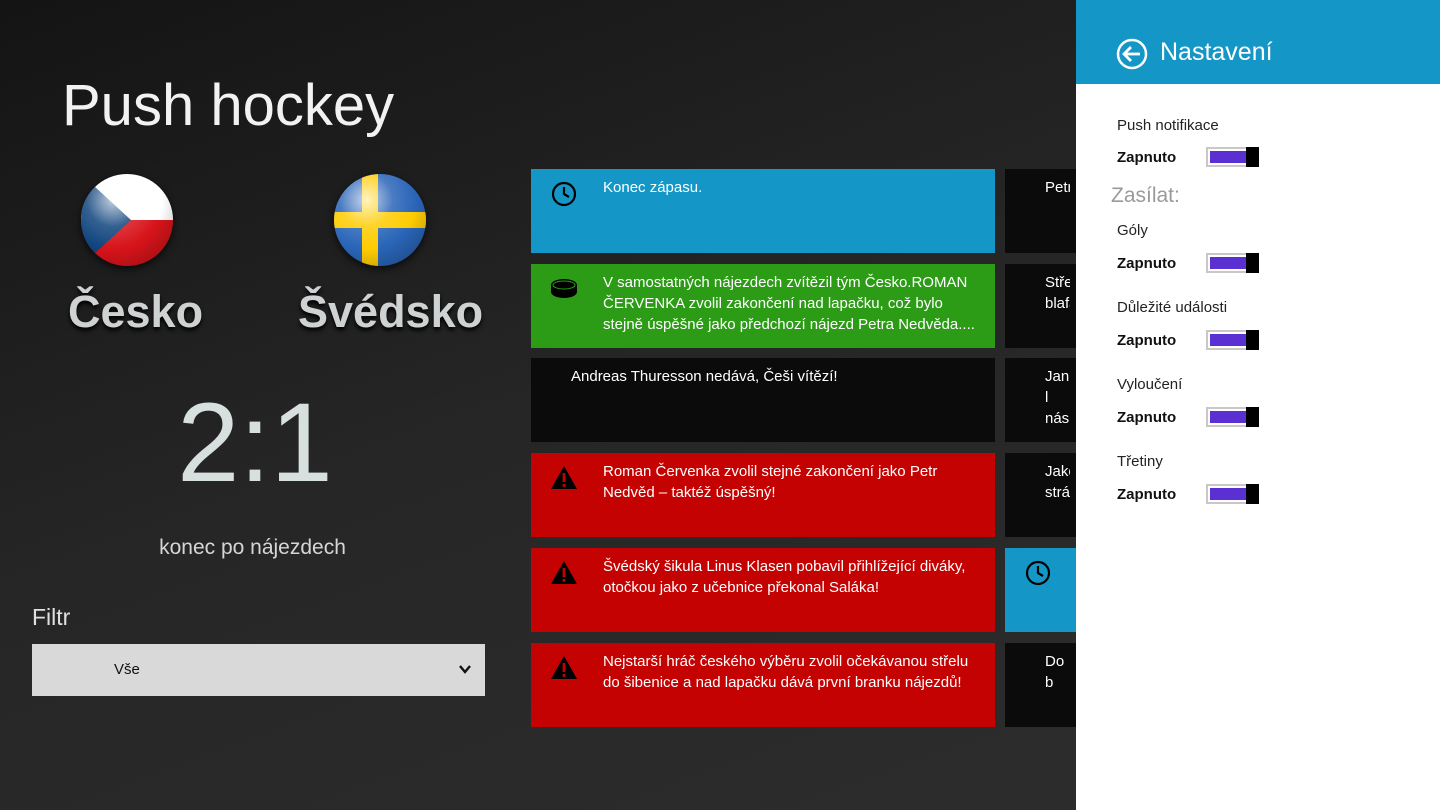  I want to click on feed-tile: Petr, so click(1040, 211).